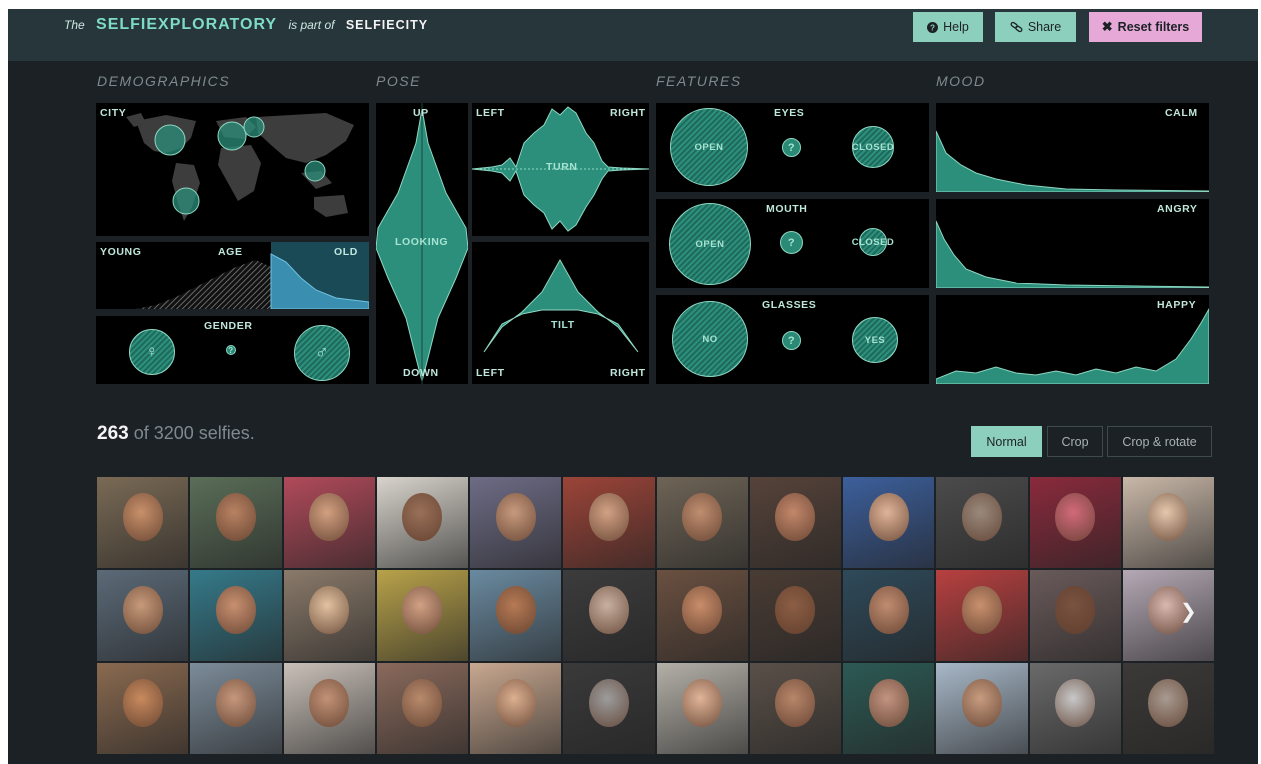 The image size is (1261, 764). Describe the element at coordinates (186, 24) in the screenshot. I see `brand-title-link: SELFIEXPLORATORY` at that location.